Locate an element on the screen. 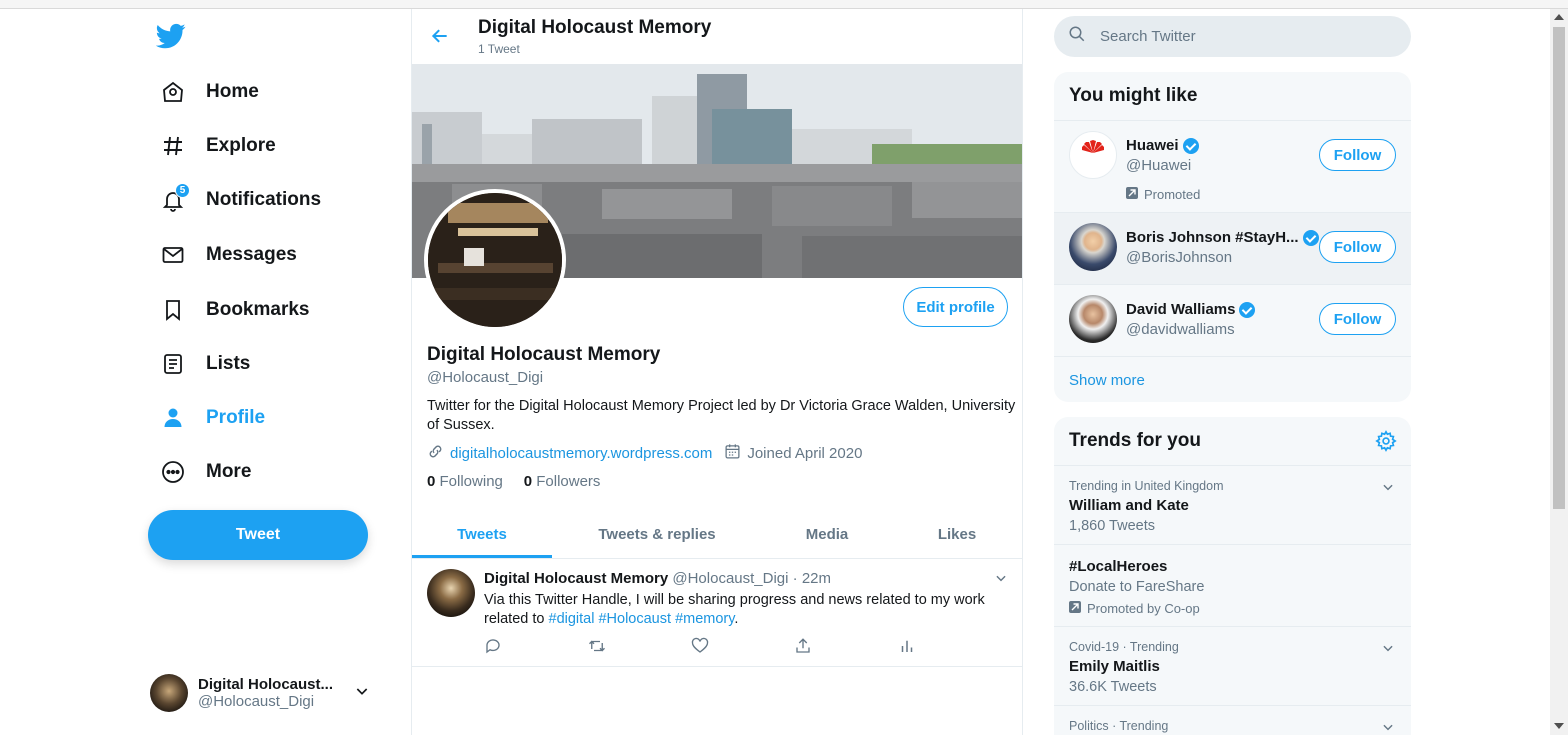 Image resolution: width=1568 pixels, height=735 pixels. search-placeholder: Search Twitter is located at coordinates (1148, 36).